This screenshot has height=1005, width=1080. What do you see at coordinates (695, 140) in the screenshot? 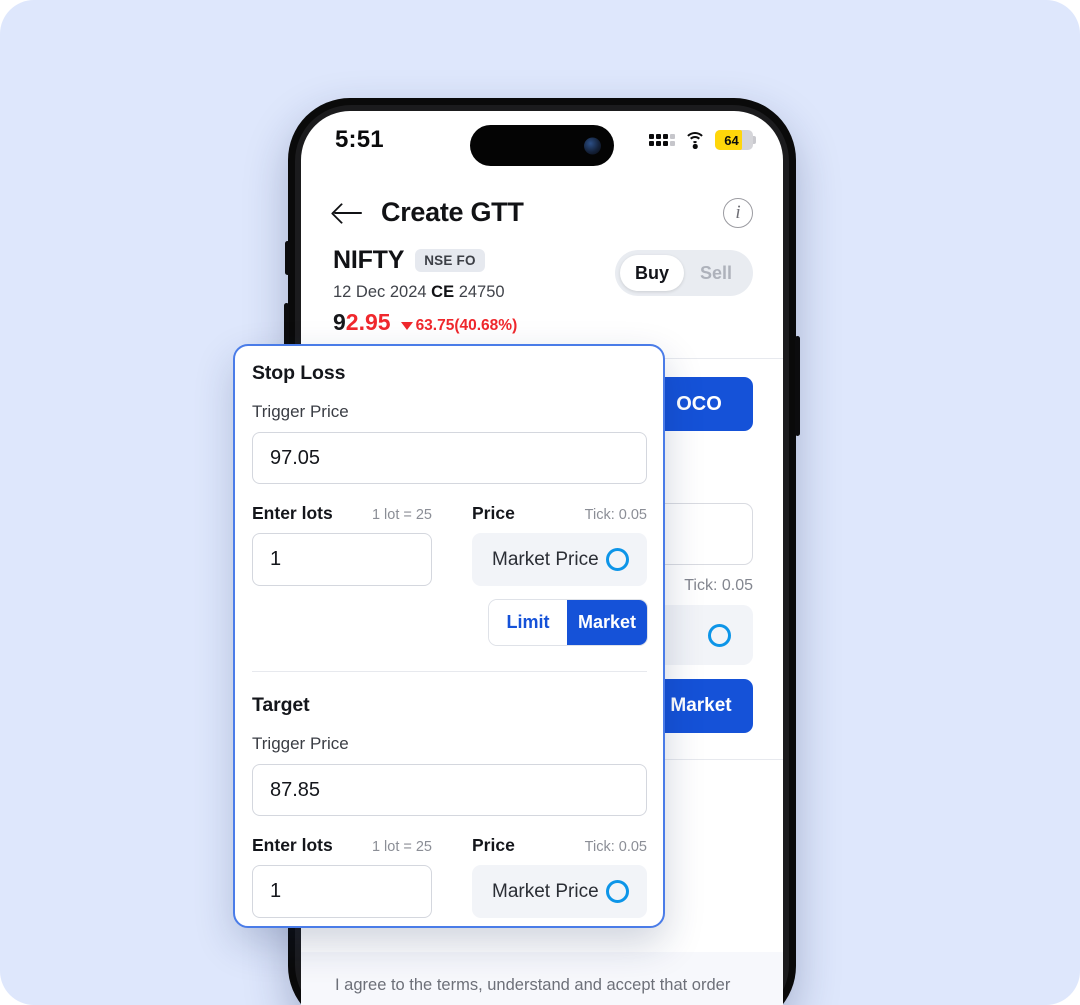
I see `wifi-icon` at bounding box center [695, 140].